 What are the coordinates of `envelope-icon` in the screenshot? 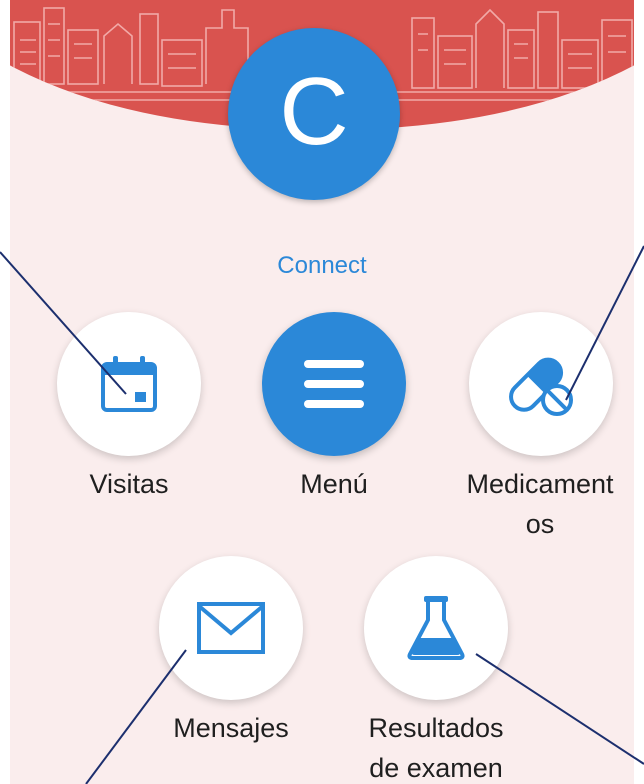 It's located at (231, 628).